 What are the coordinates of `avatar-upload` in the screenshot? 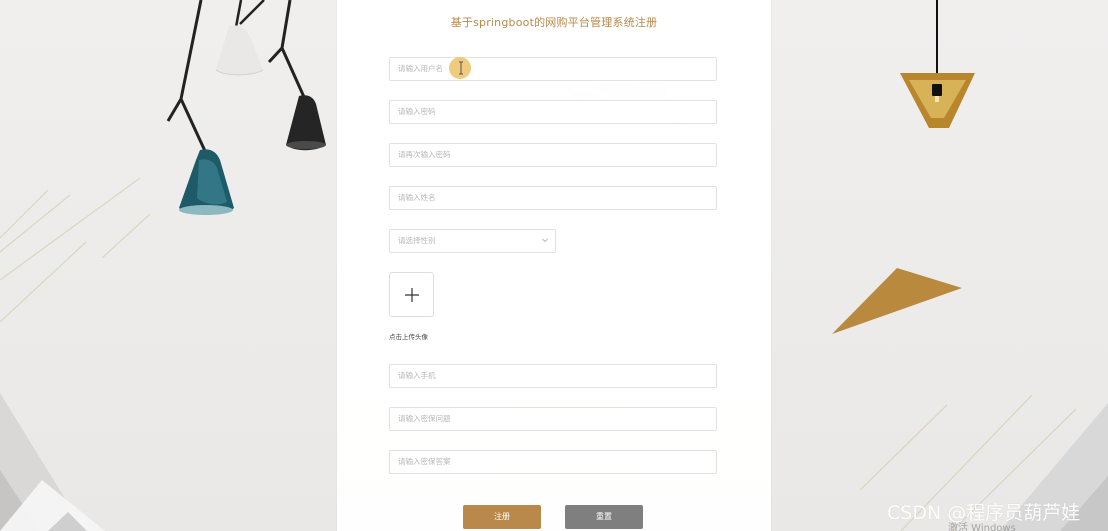 It's located at (411, 294).